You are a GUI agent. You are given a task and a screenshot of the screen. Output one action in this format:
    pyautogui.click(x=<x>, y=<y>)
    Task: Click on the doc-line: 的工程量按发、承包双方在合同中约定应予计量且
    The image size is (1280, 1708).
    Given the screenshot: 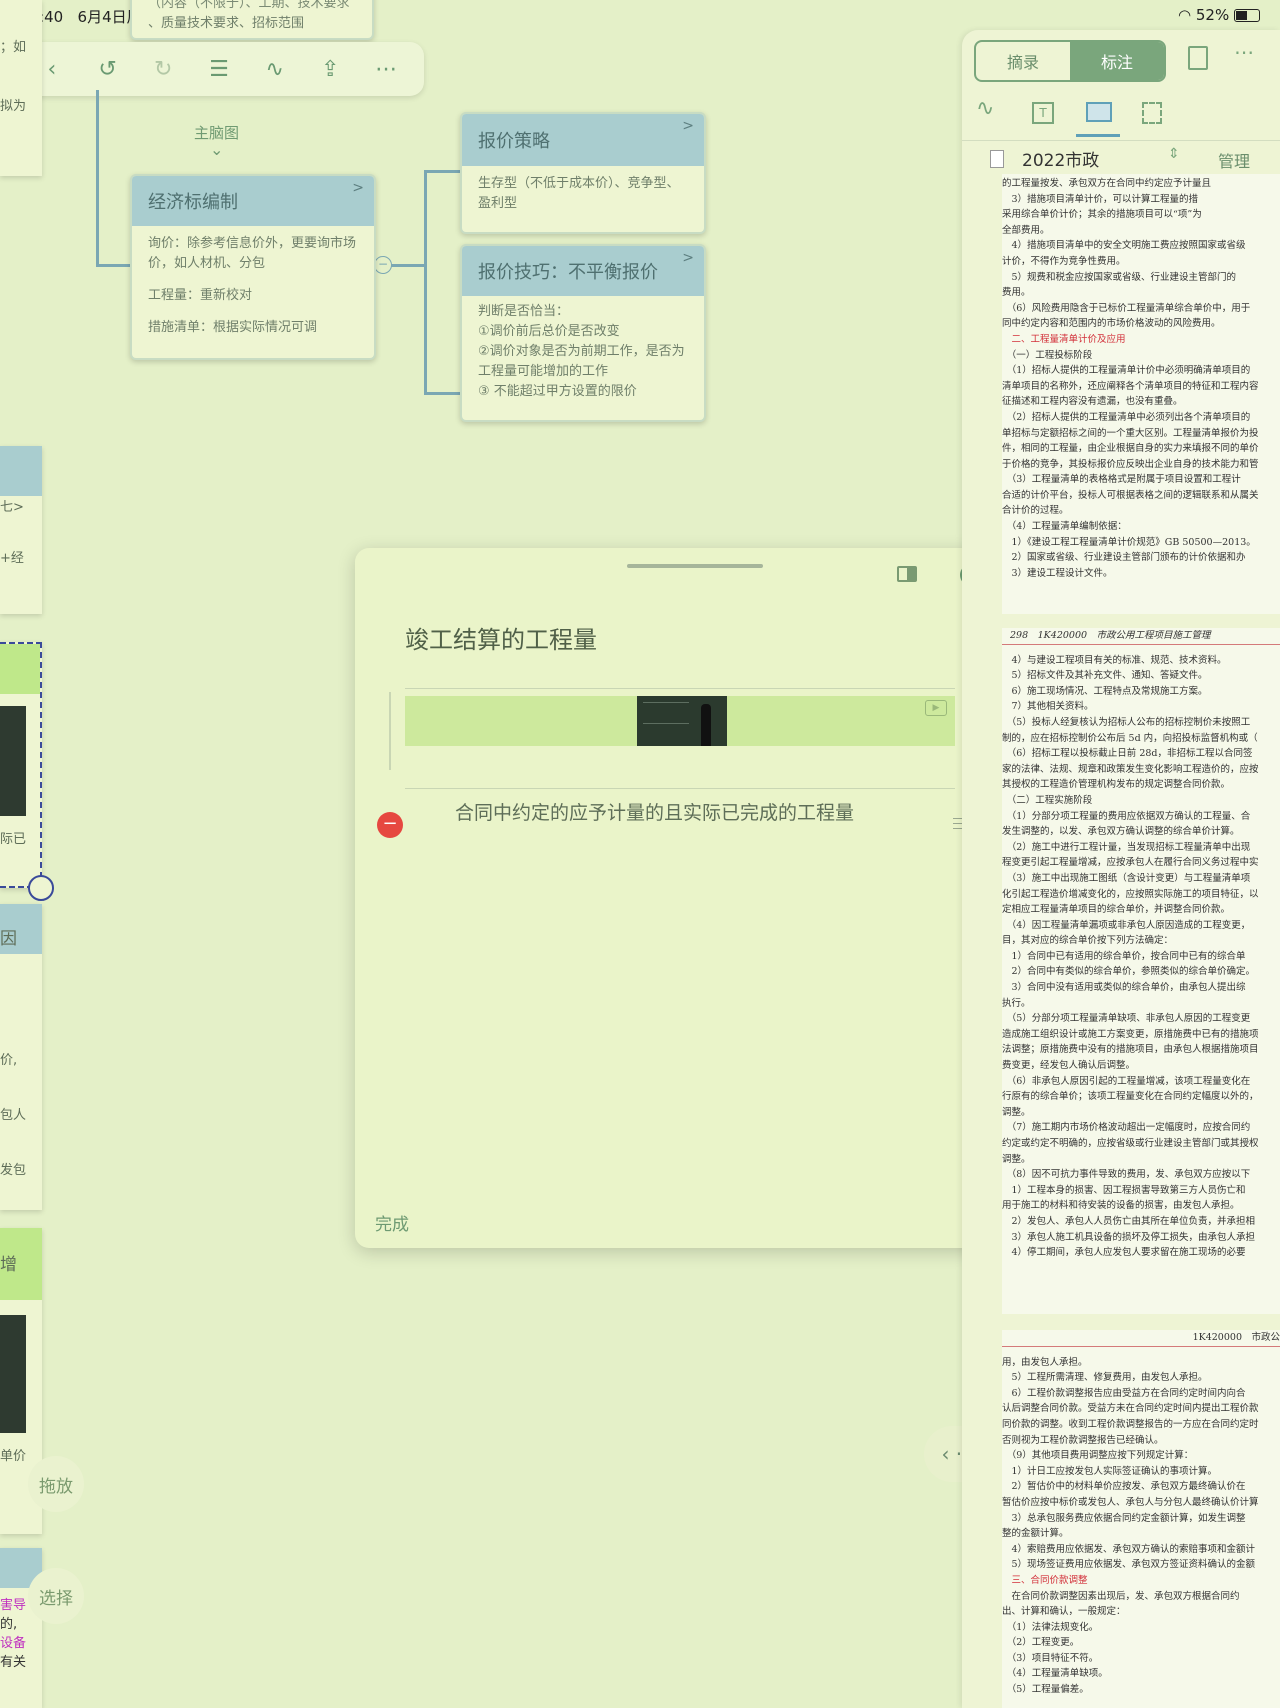 What is the action you would take?
    pyautogui.click(x=1107, y=183)
    